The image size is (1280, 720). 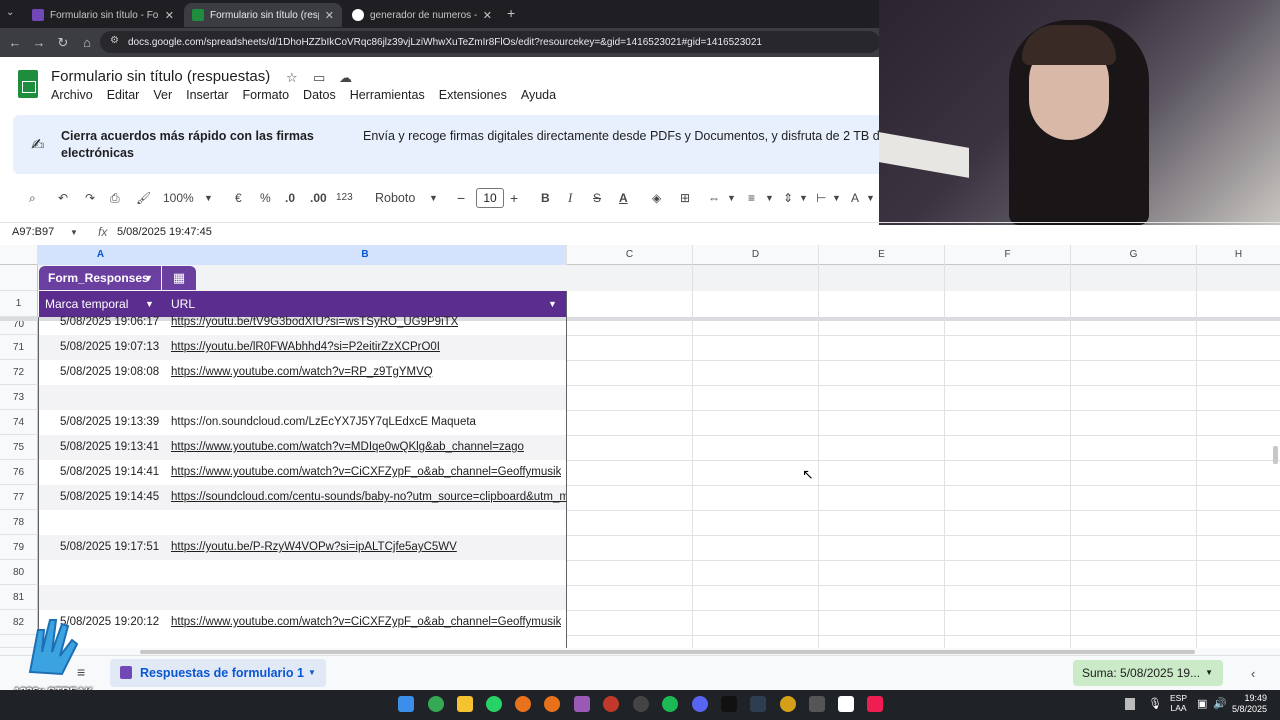 What do you see at coordinates (109, 347) in the screenshot?
I see `timestamp-cell: 5/08/2025 19:07:13` at bounding box center [109, 347].